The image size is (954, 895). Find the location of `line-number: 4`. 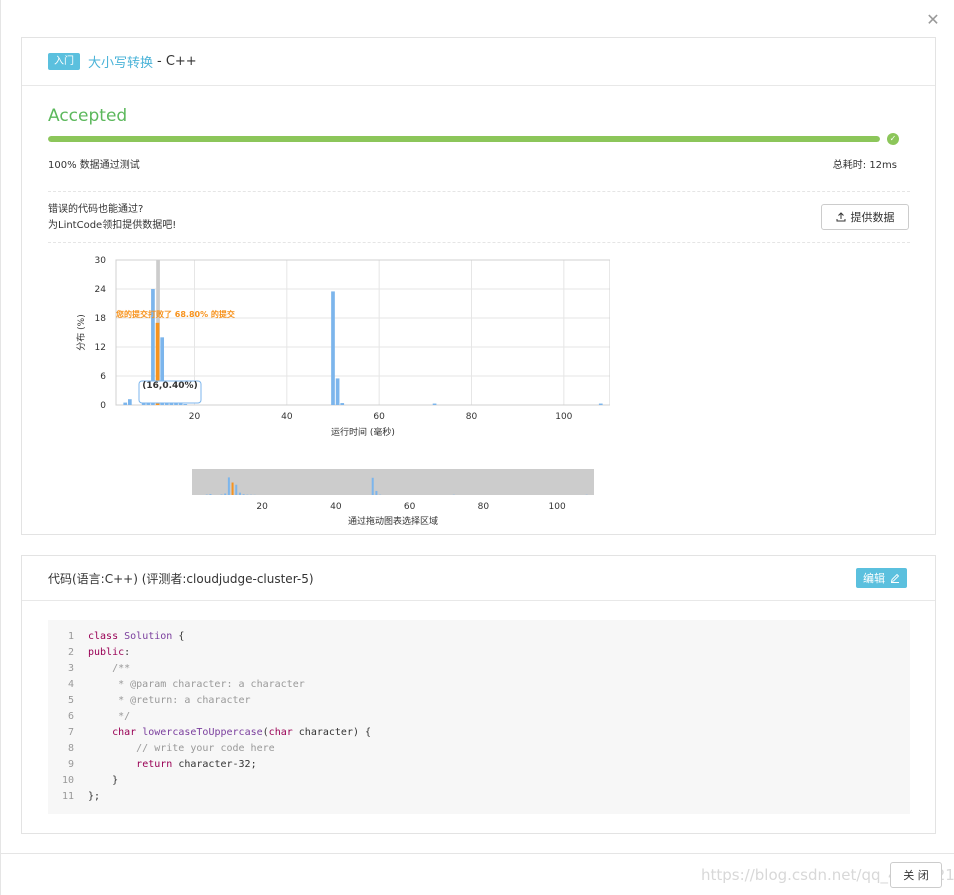

line-number: 4 is located at coordinates (70, 684).